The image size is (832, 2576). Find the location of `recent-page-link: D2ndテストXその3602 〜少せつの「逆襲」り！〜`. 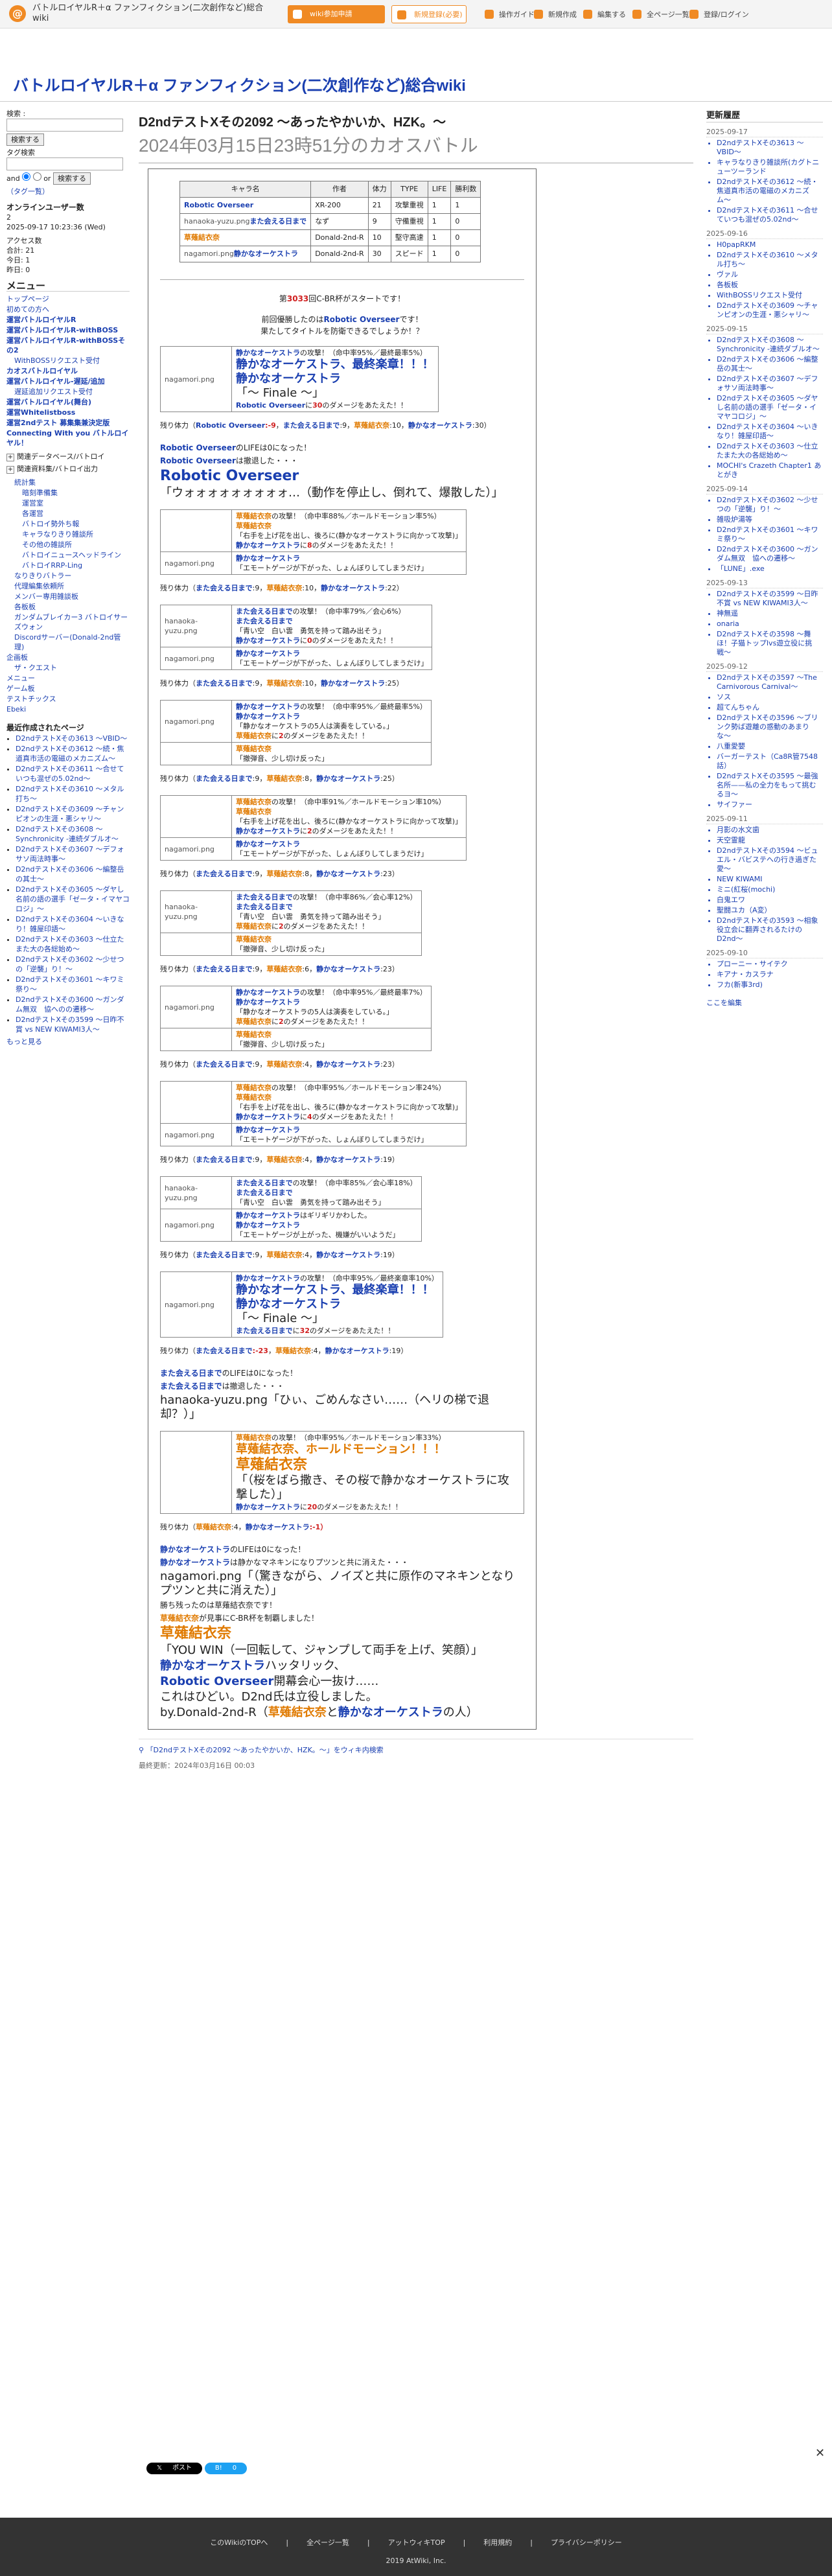

recent-page-link: D2ndテストXその3602 〜少せつの「逆襲」り！〜 is located at coordinates (70, 964).